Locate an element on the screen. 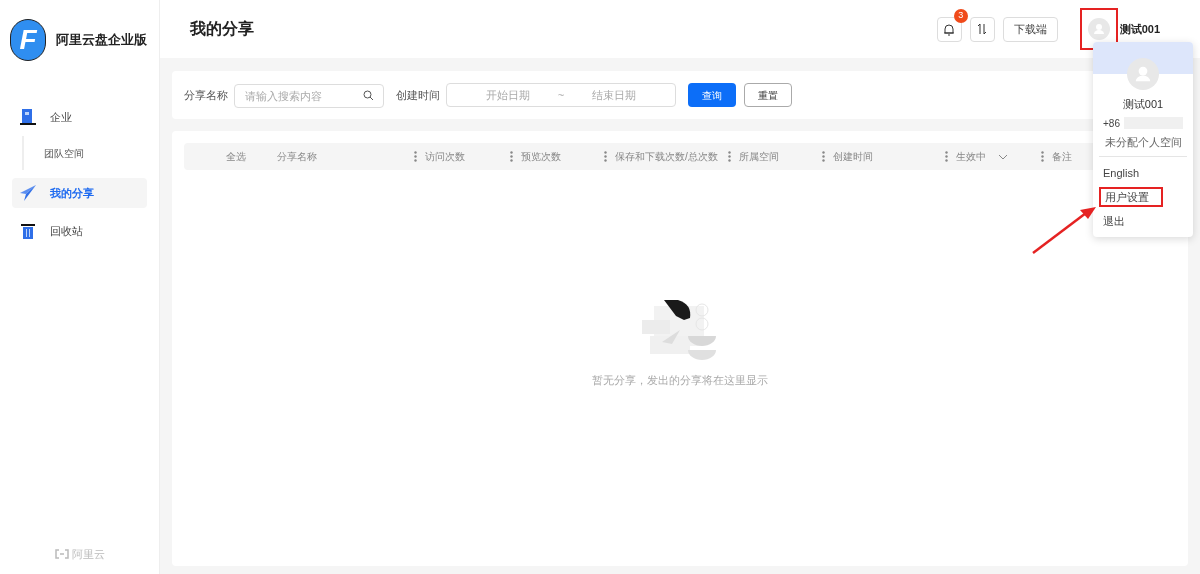 The width and height of the screenshot is (1200, 574). column-header: 预览次数 is located at coordinates (541, 157).